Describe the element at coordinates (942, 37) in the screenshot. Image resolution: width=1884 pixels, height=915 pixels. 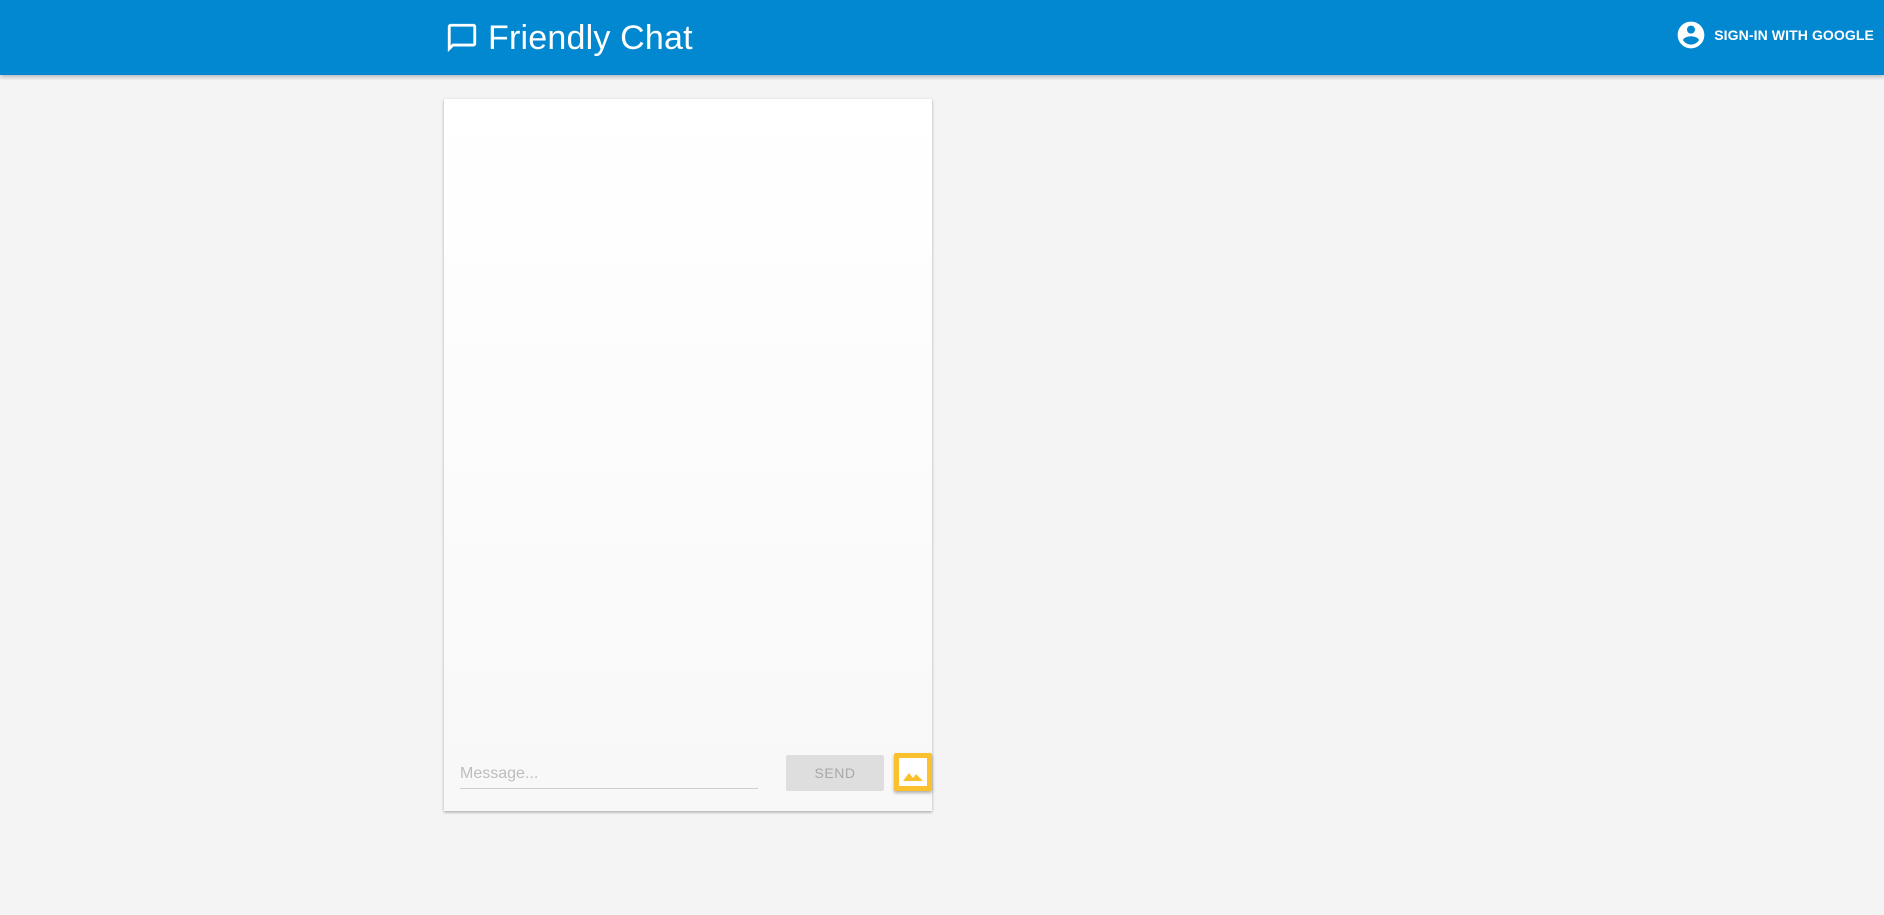
I see `app-header: Friendly Chat SIGN-IN WITH GOOGLE` at that location.